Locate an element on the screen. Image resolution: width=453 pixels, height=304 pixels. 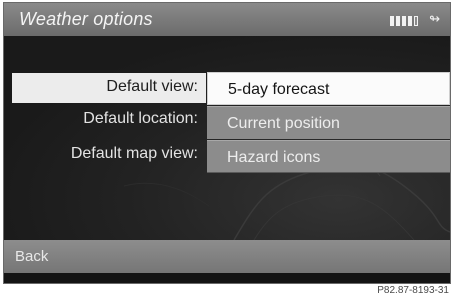
default-view-option: 5-day forecast is located at coordinates (328, 88).